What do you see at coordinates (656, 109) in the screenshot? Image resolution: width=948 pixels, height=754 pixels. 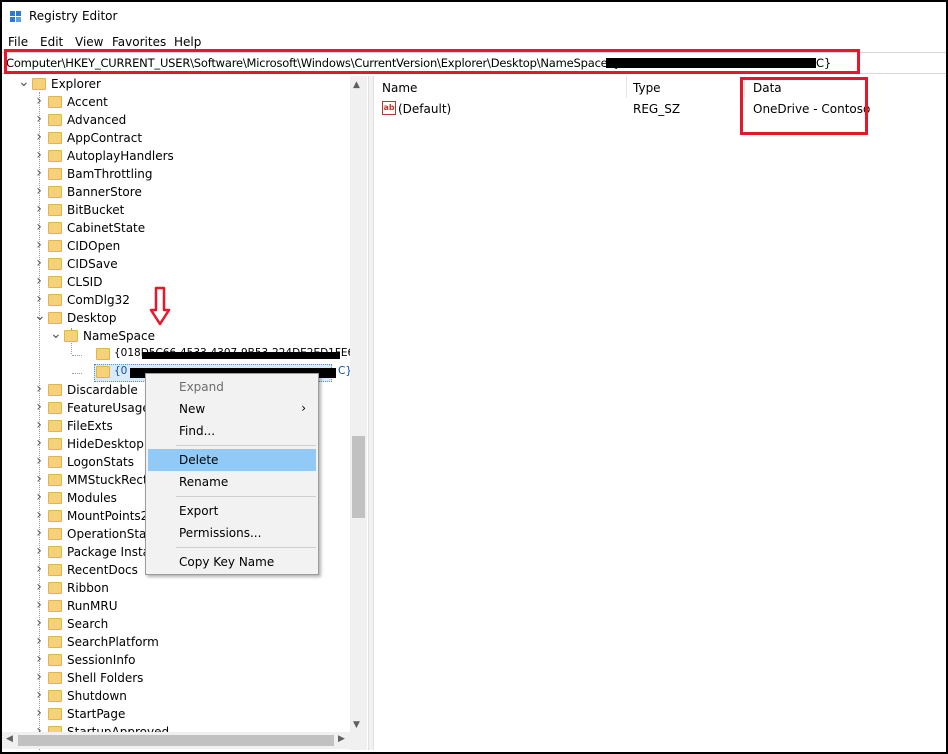 I see `value-type: REG_SZ` at bounding box center [656, 109].